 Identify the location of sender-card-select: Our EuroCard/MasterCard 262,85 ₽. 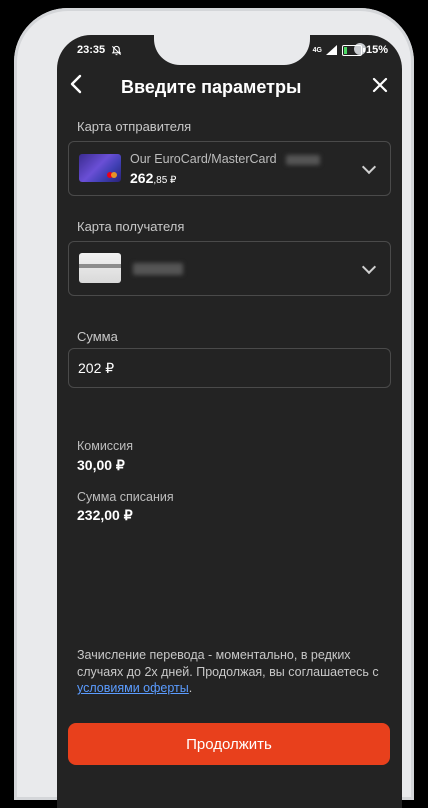
(229, 168).